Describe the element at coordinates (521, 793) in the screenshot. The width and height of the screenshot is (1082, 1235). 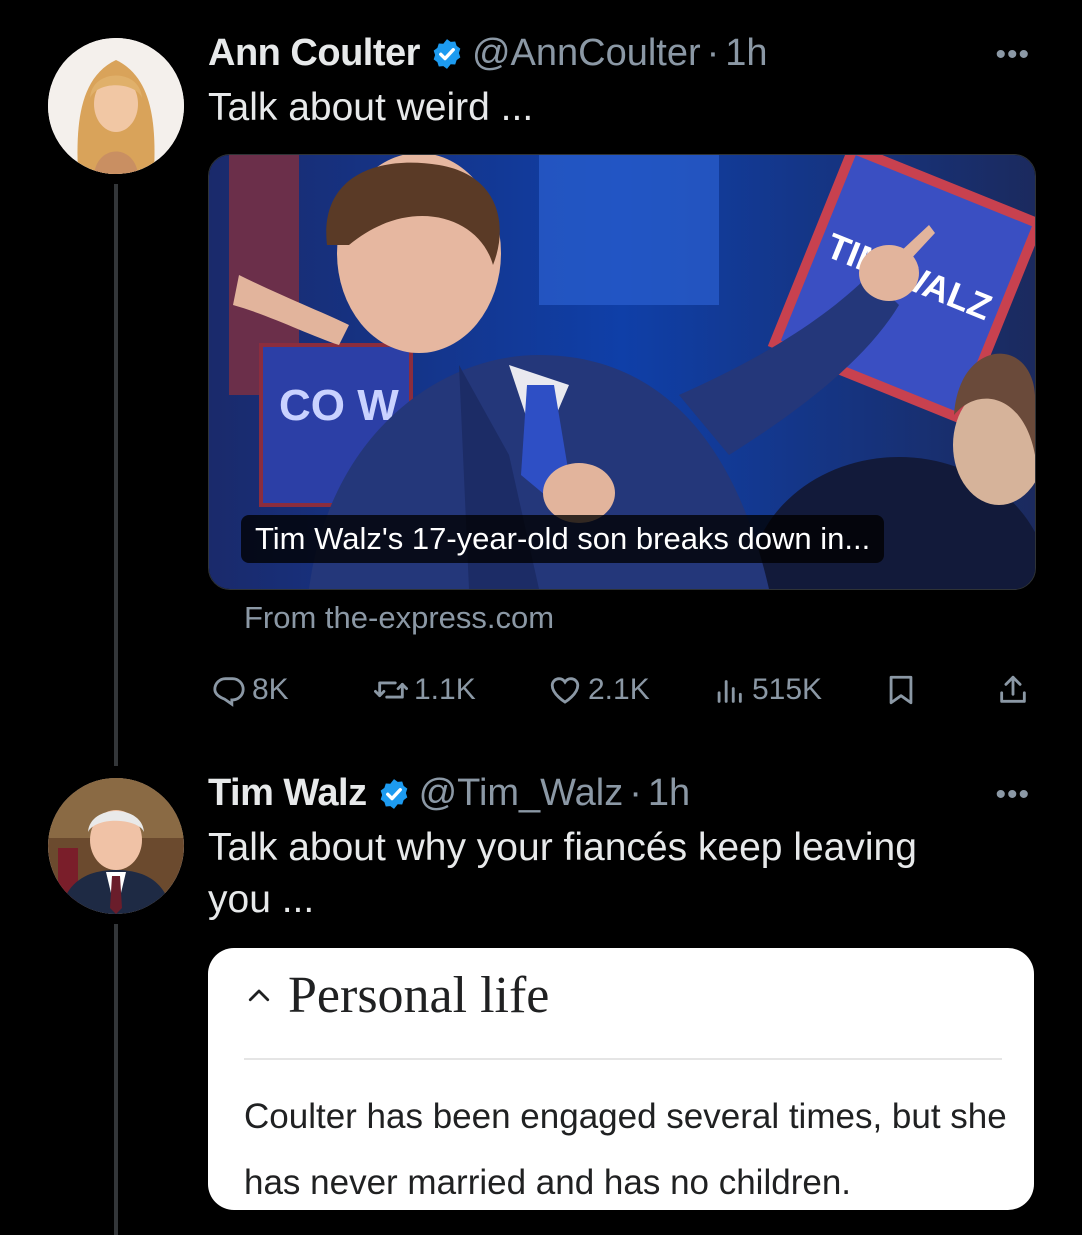
I see `author-handle: @Tim_Walz` at that location.